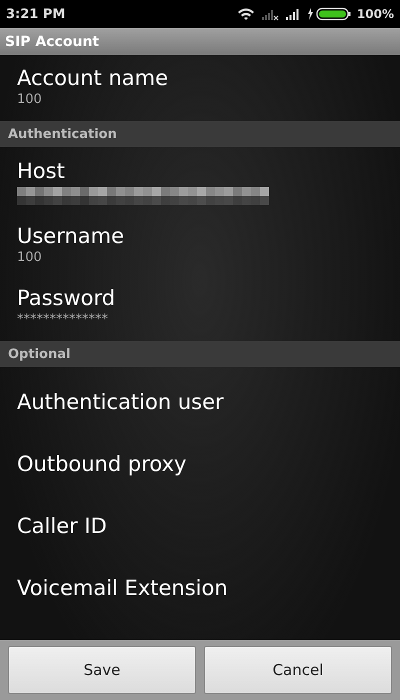  Describe the element at coordinates (120, 402) in the screenshot. I see `setting-title: Authentication user` at that location.